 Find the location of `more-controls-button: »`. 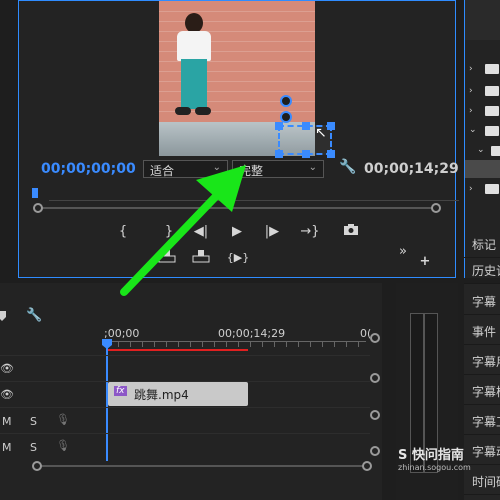

more-controls-button: » is located at coordinates (403, 252).